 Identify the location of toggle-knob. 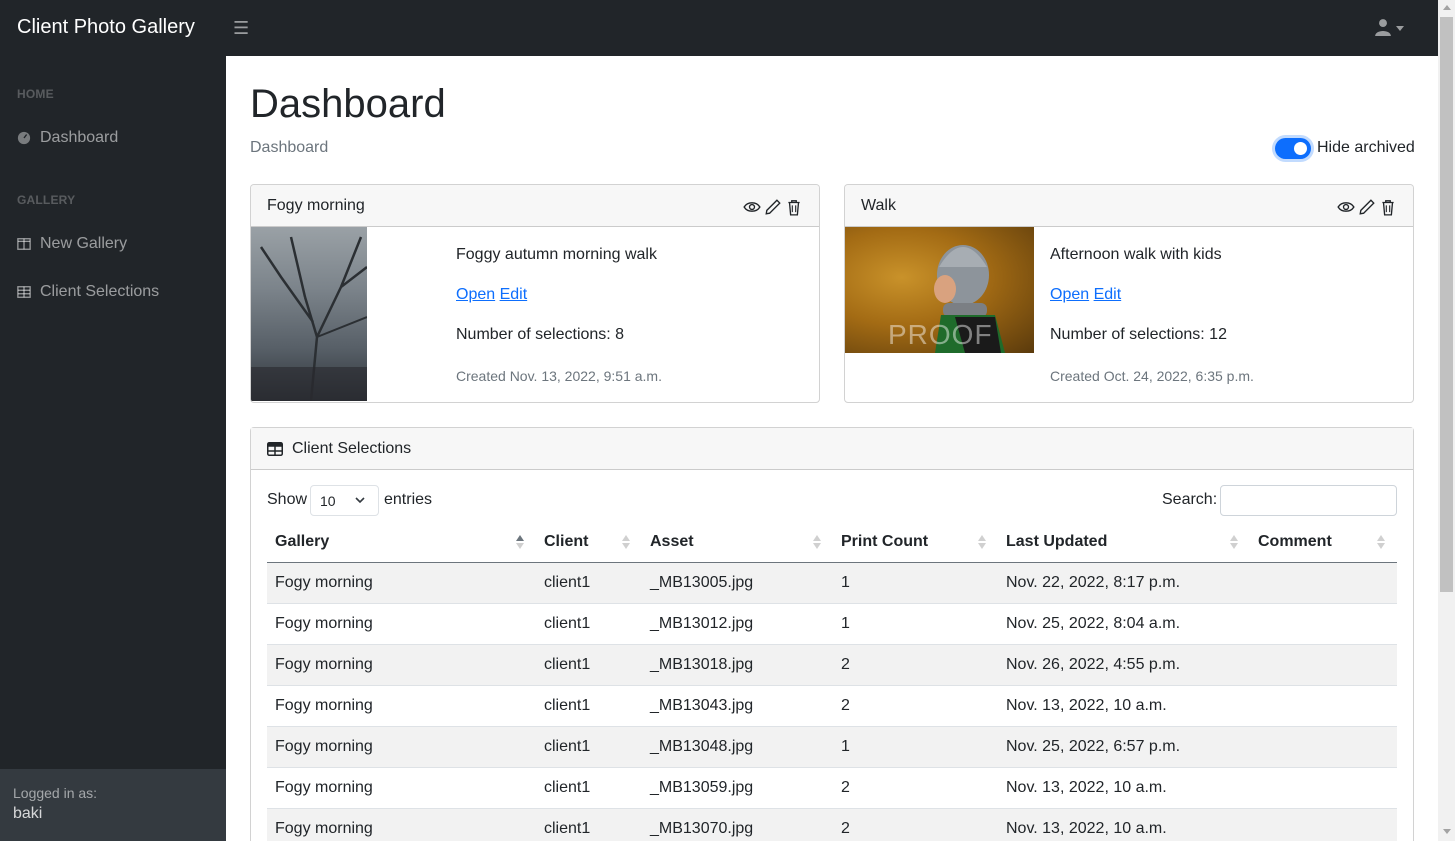
(1300, 148).